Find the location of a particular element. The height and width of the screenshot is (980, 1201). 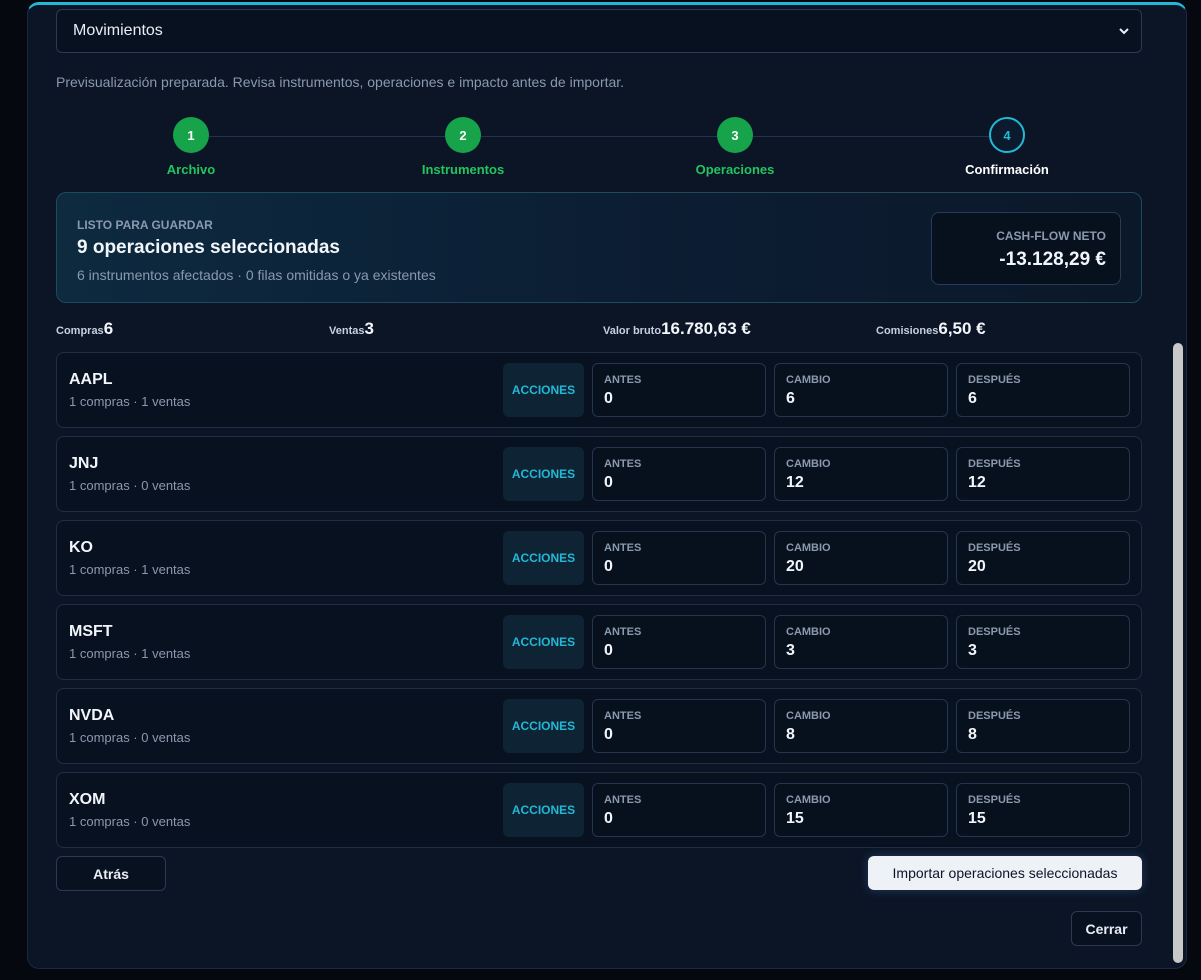

change-value: 12 is located at coordinates (795, 482).